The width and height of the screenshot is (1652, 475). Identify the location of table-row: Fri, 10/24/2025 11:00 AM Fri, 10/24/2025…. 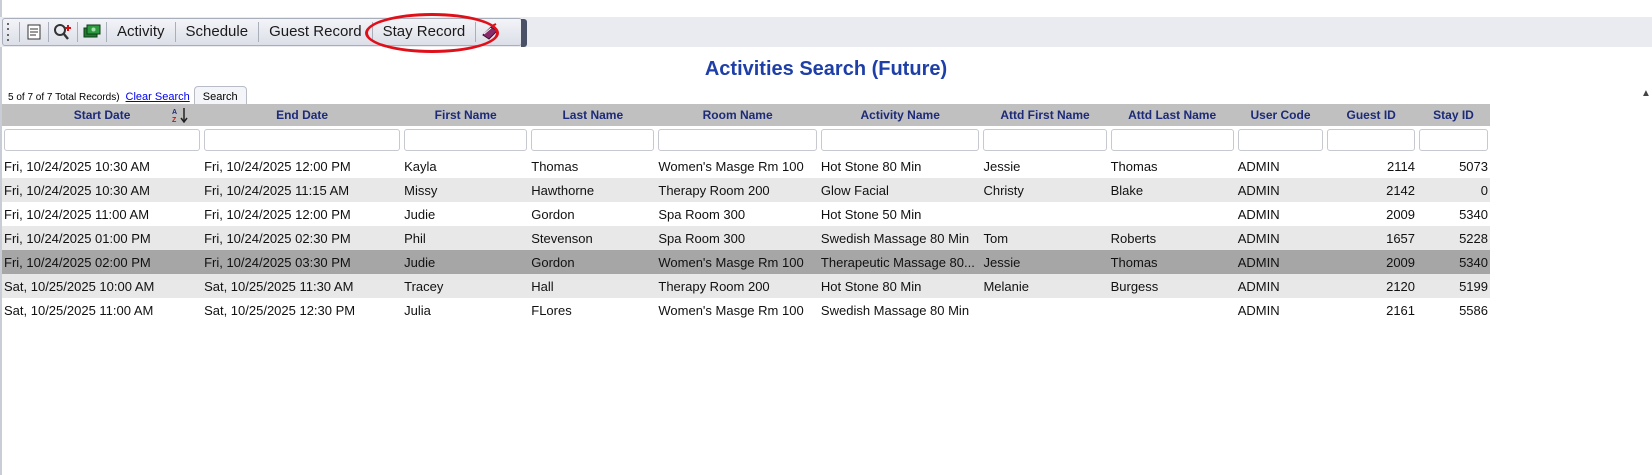
(746, 214).